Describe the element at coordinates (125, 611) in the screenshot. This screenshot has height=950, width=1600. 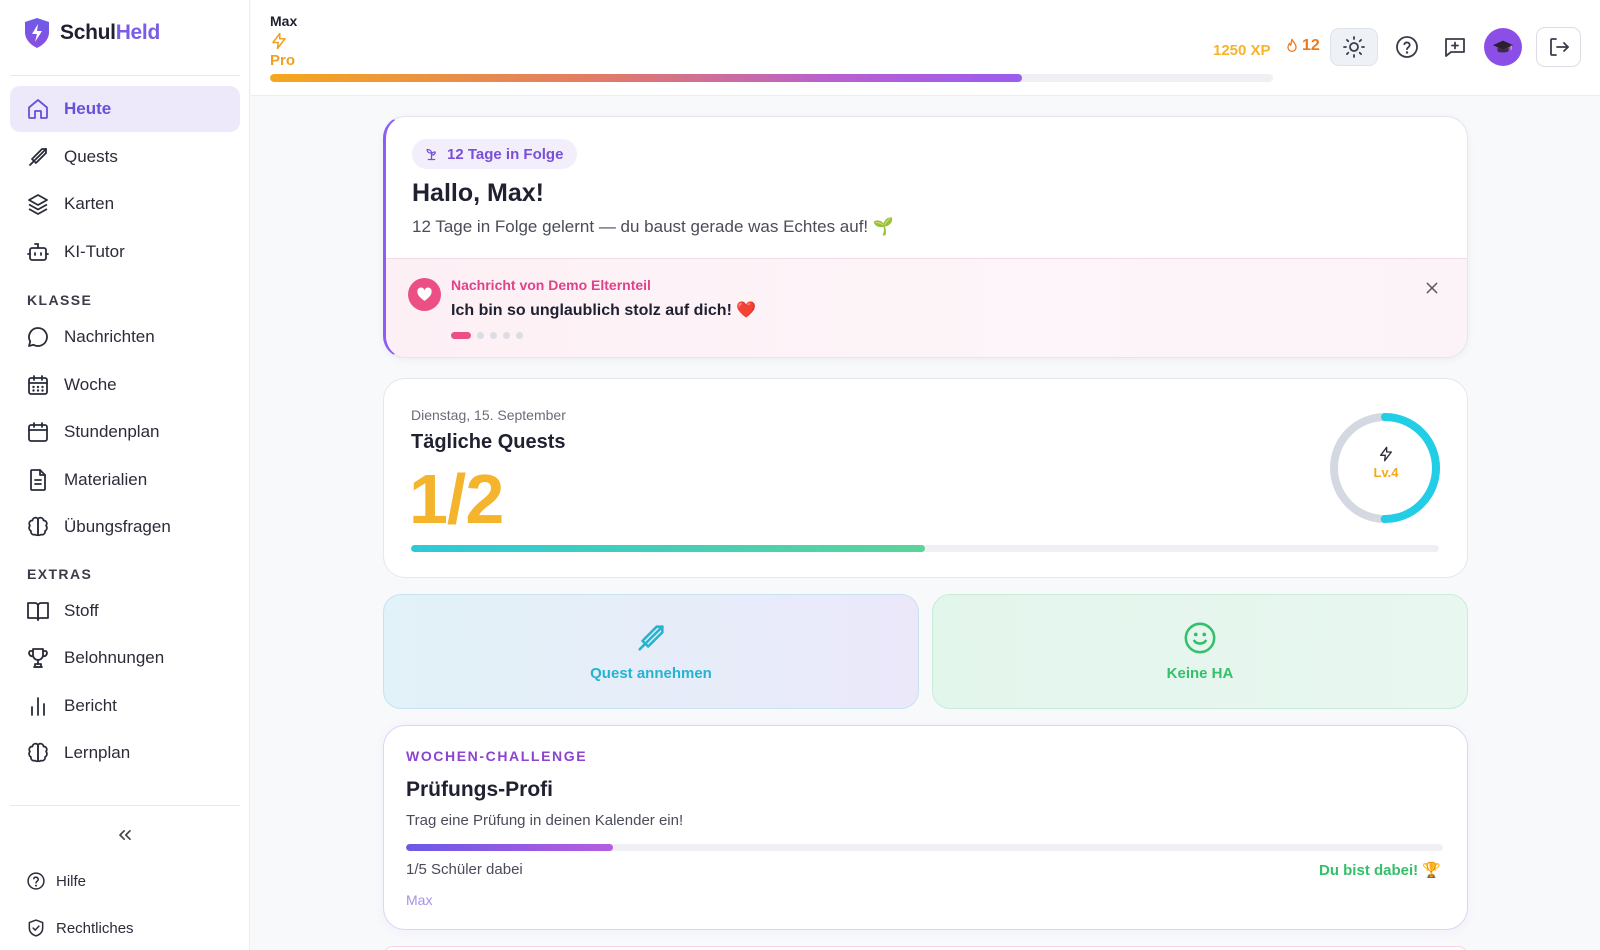
I see `sidebar-item-stoff: Stoff` at that location.